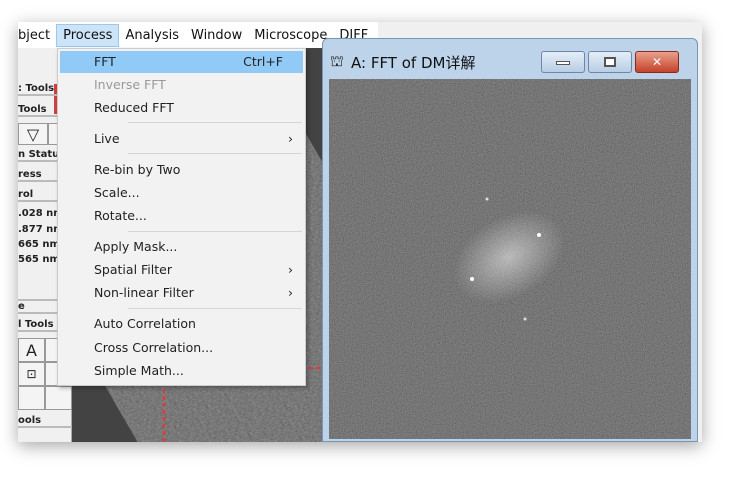 The height and width of the screenshot is (488, 748). What do you see at coordinates (216, 35) in the screenshot?
I see `menu-window: Window` at bounding box center [216, 35].